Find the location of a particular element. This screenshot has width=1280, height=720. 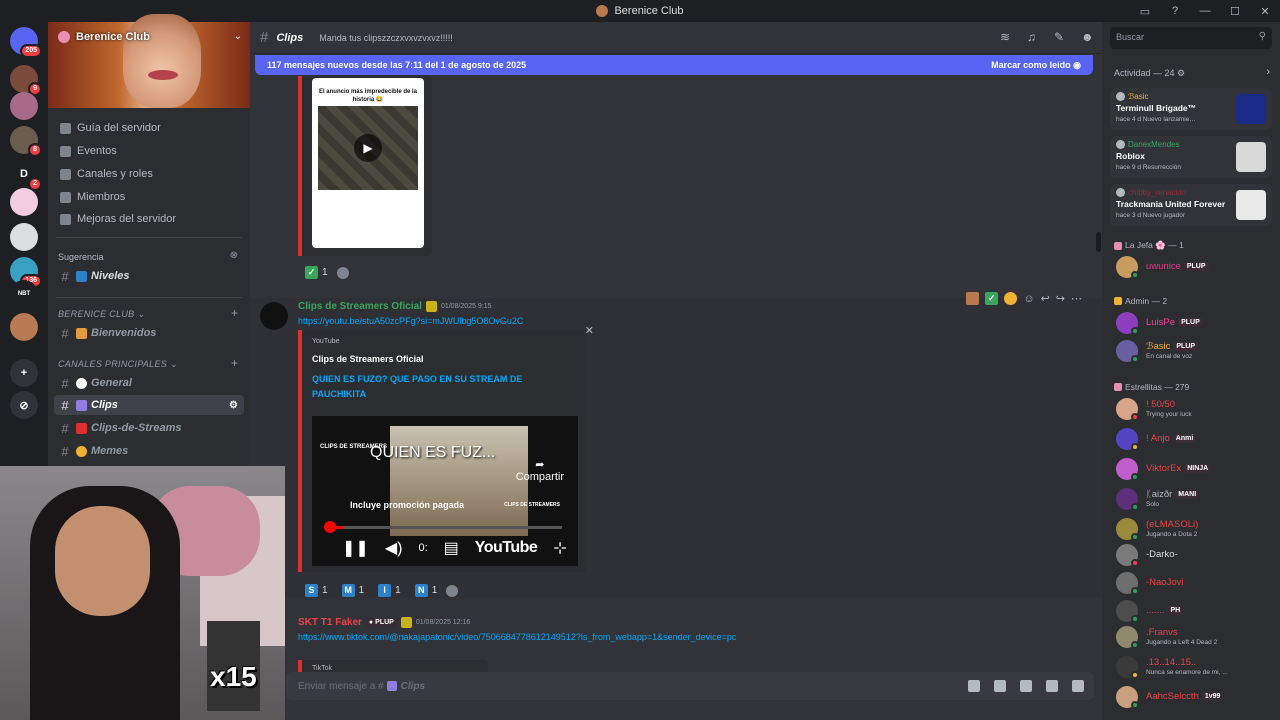

reaction-suggest-icon is located at coordinates (973, 298).